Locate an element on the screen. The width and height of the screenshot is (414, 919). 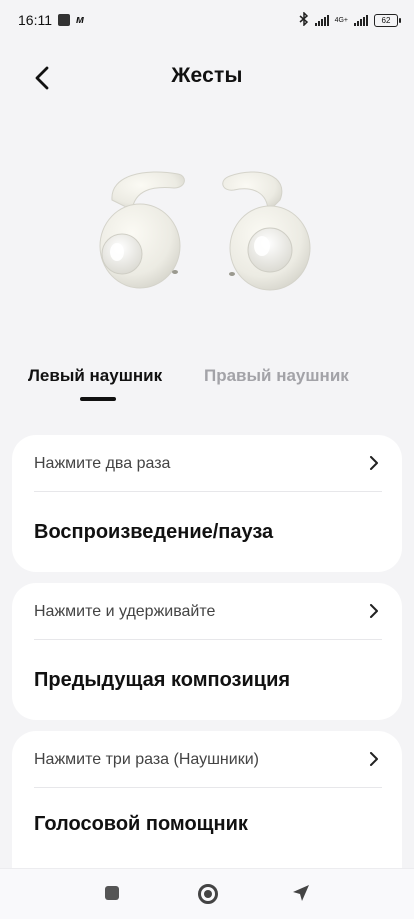
notification-app-icon is located at coordinates (64, 20).